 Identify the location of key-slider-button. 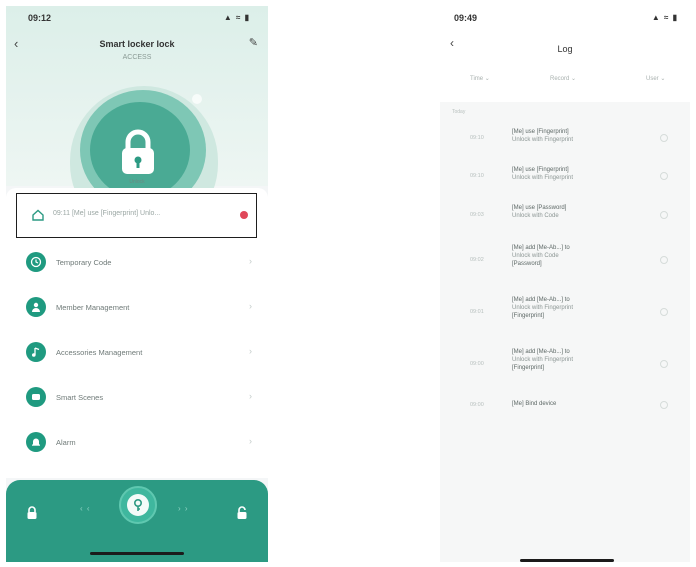
(138, 505).